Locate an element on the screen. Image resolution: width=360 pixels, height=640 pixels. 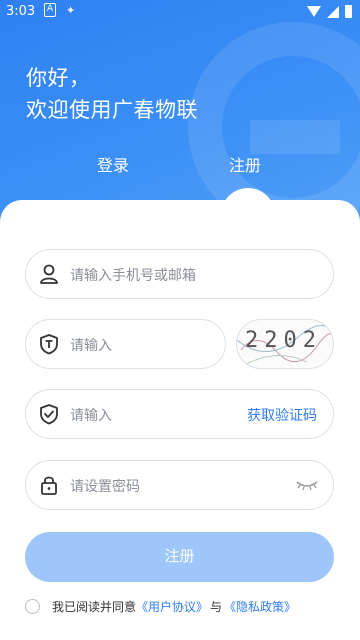
register-button: 注册 is located at coordinates (179, 557).